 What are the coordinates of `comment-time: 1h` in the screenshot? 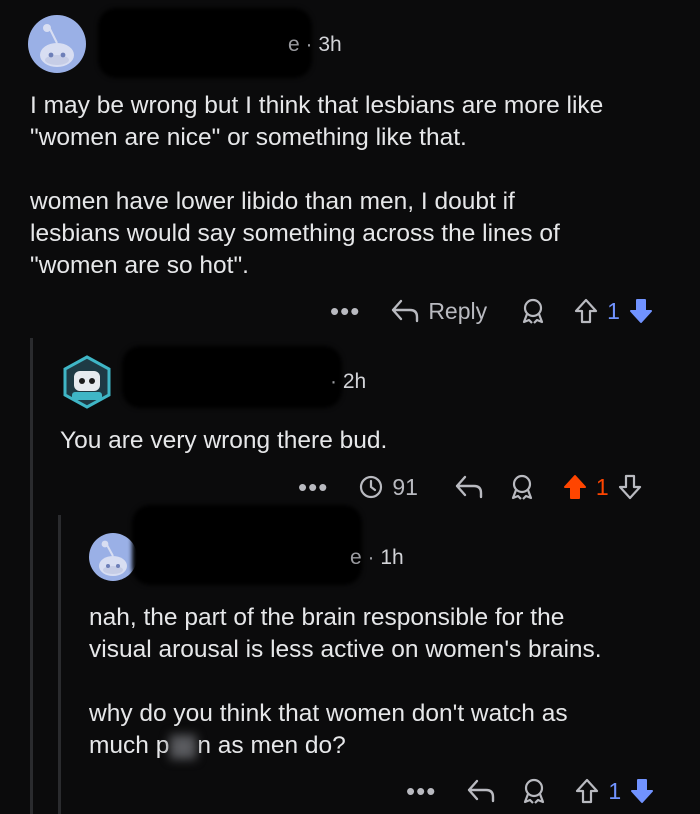 It's located at (392, 557).